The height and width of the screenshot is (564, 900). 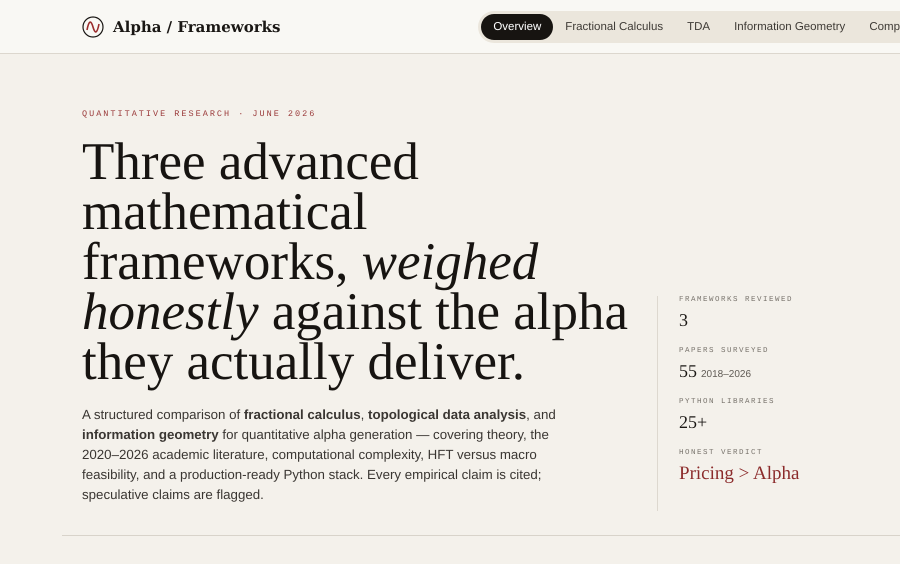 What do you see at coordinates (196, 27) in the screenshot?
I see `site-title: Alpha / Frameworks` at bounding box center [196, 27].